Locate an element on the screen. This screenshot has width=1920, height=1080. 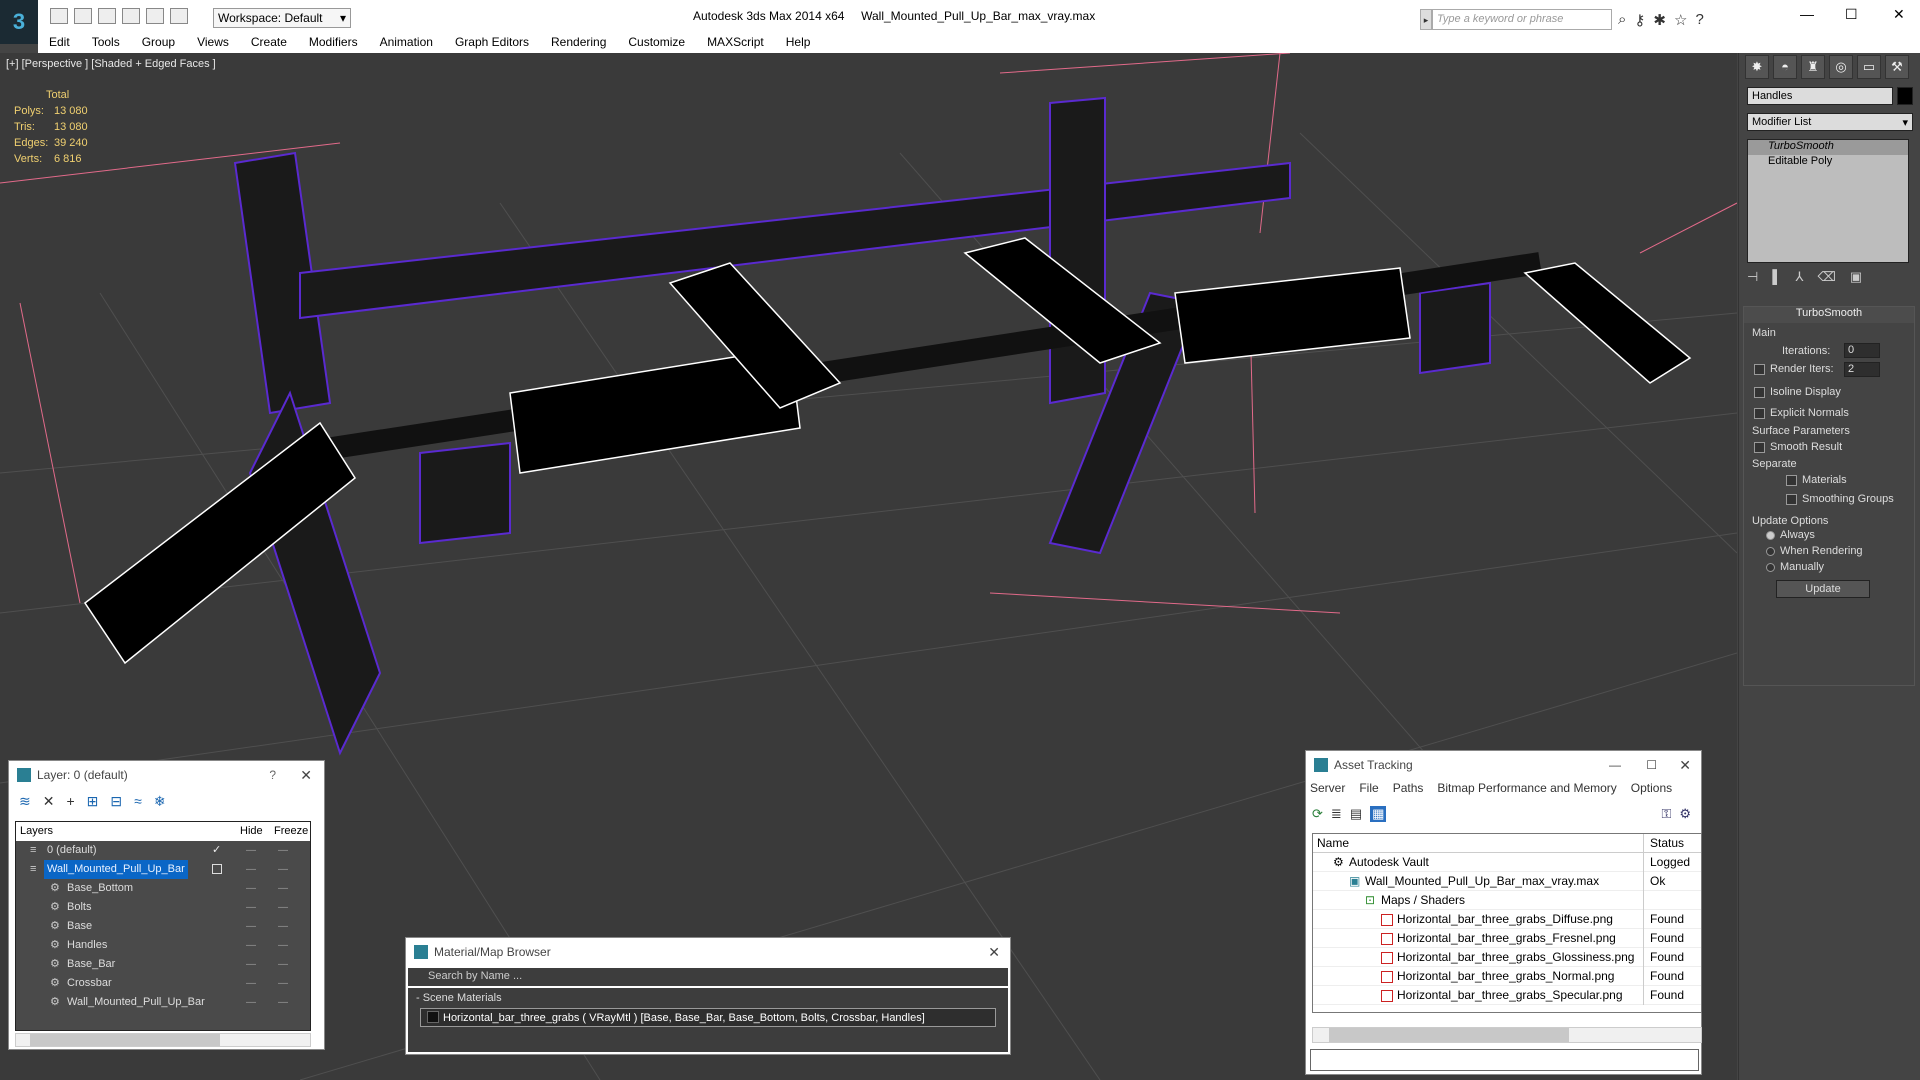
layer-row: ⚙ Crossbar — — is located at coordinates (163, 983).